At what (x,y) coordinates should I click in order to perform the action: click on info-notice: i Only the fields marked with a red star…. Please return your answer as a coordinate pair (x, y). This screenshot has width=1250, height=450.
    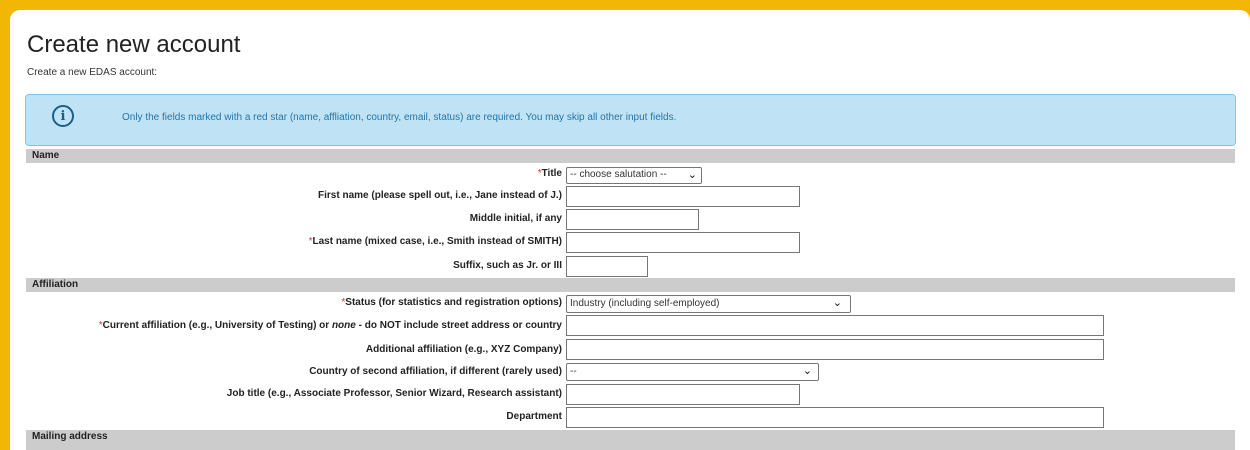
    Looking at the image, I should click on (630, 120).